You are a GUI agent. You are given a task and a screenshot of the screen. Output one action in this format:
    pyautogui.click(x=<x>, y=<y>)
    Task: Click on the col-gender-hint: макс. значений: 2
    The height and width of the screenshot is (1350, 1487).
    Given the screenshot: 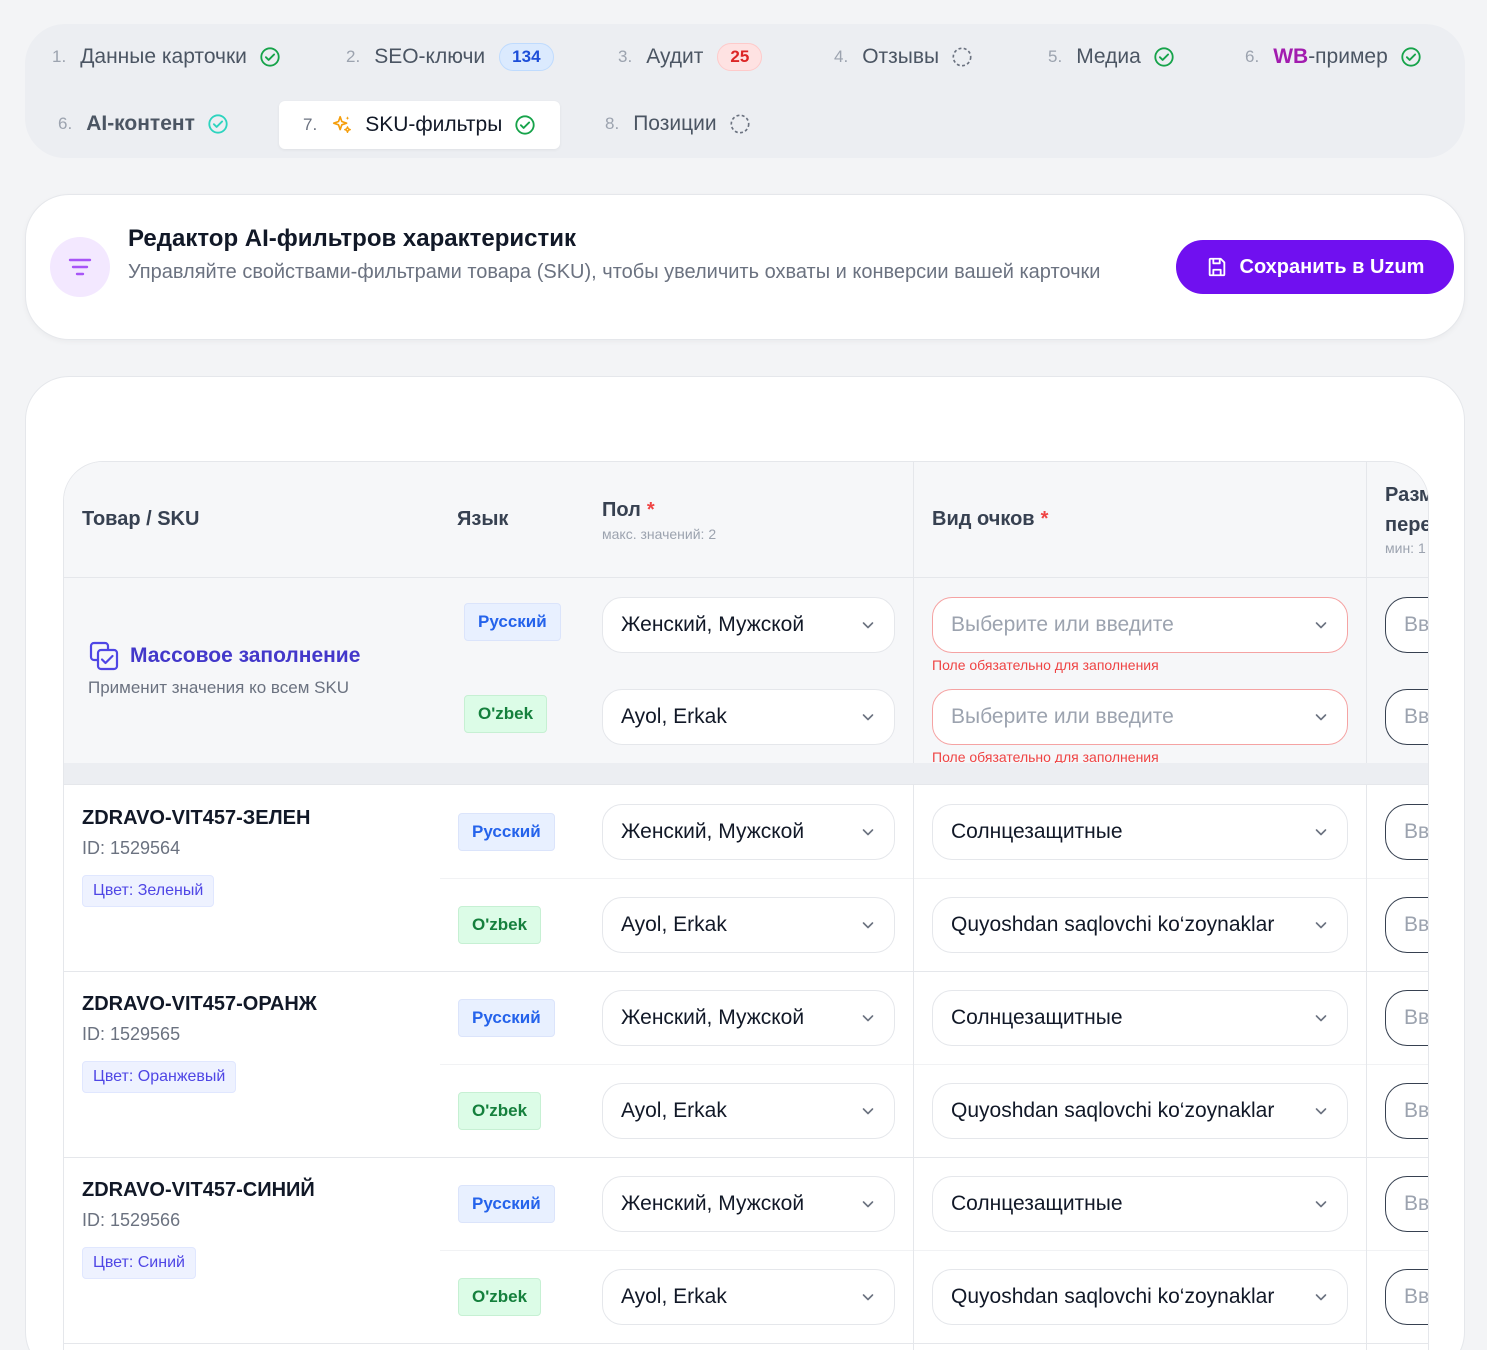 What is the action you would take?
    pyautogui.click(x=659, y=534)
    